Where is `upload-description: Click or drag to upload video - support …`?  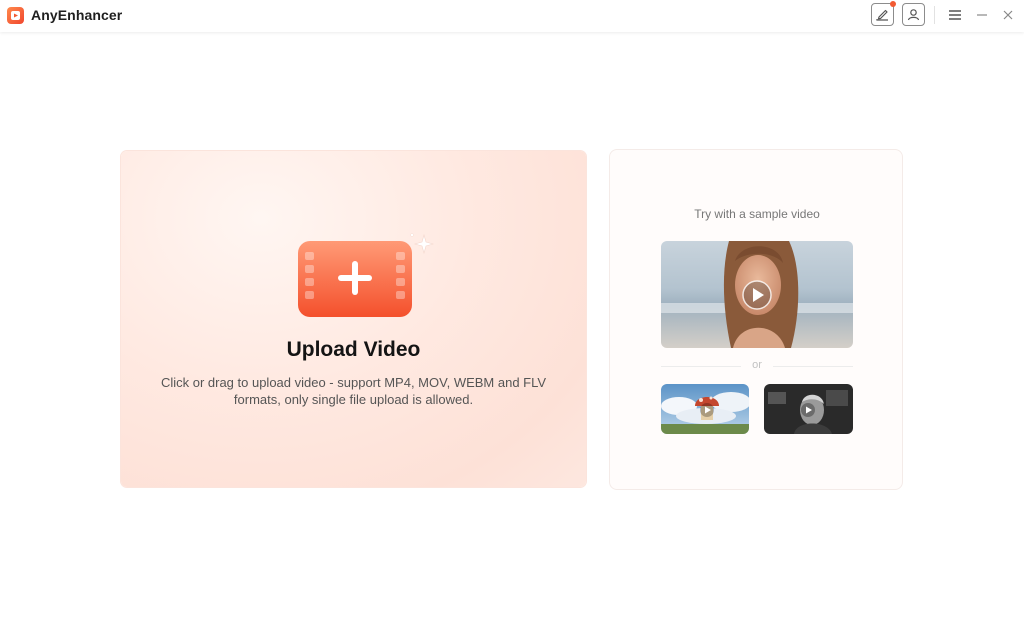
upload-description: Click or drag to upload video - support … is located at coordinates (353, 391).